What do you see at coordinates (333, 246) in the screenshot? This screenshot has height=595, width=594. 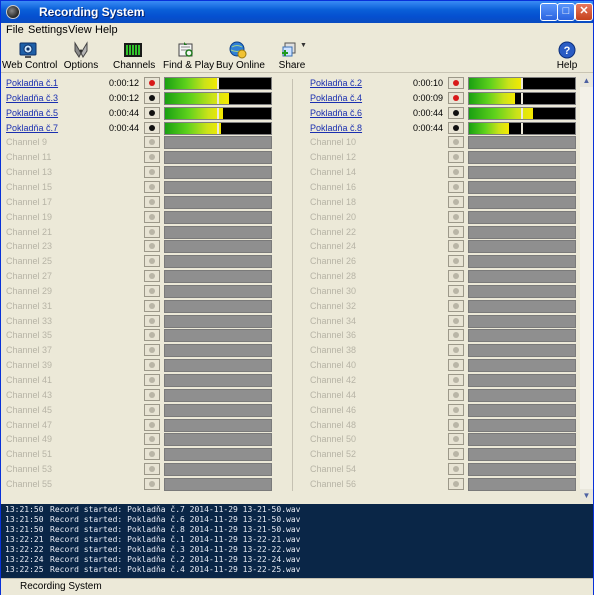 I see `channel-name-link: Channel 24` at bounding box center [333, 246].